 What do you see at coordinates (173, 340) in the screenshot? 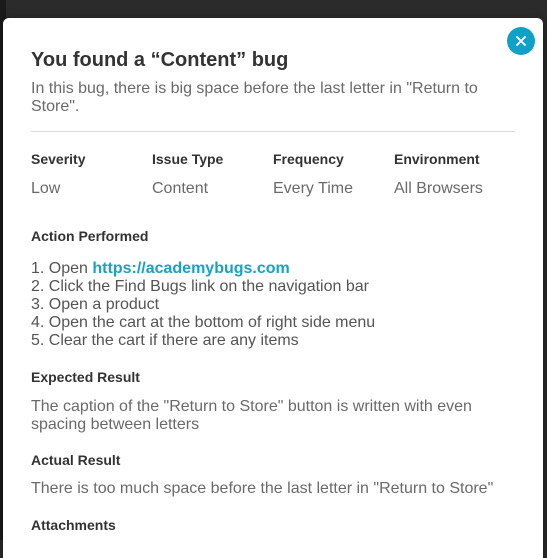
I see `step-text: Clear the cart if there are any items` at bounding box center [173, 340].